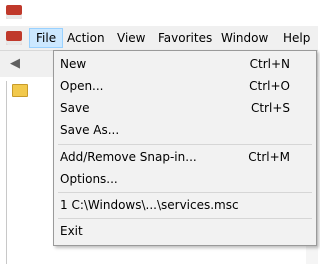 The height and width of the screenshot is (264, 320). I want to click on file-menu-add-remove-snap-in: Add/Remove Snap-in... Ctrl+M, so click(185, 157).